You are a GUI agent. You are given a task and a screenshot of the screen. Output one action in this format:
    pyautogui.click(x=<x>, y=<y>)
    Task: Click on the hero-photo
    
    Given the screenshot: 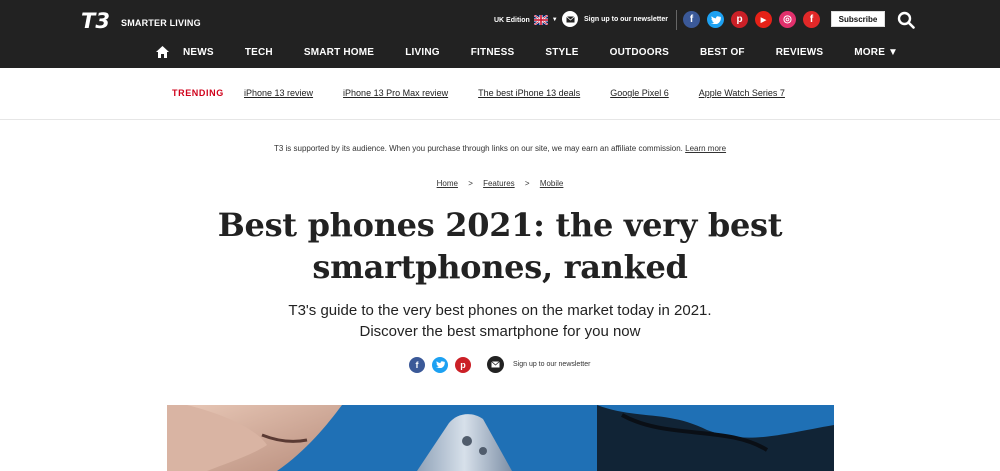 What is the action you would take?
    pyautogui.click(x=500, y=438)
    